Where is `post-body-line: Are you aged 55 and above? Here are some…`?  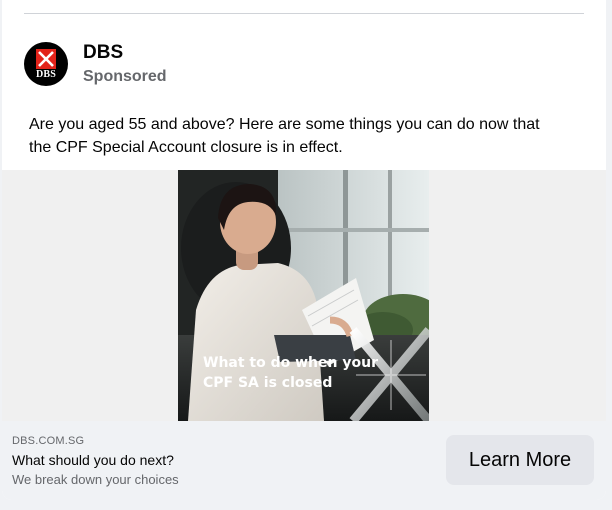
post-body-line: Are you aged 55 and above? Here are some… is located at coordinates (284, 124).